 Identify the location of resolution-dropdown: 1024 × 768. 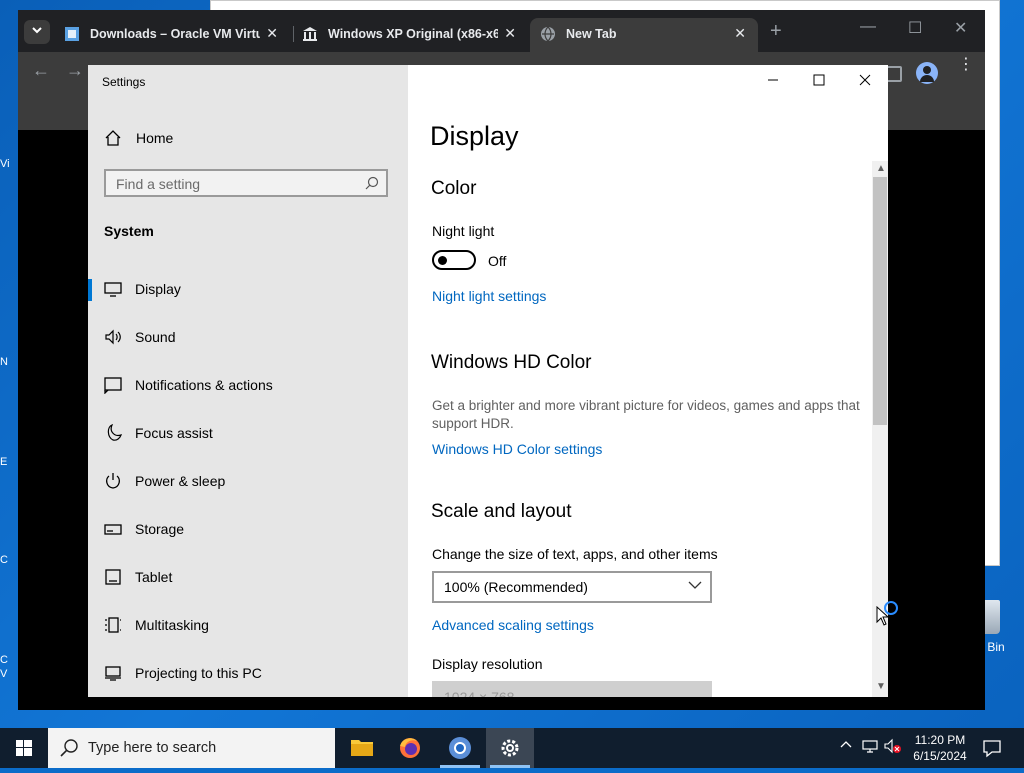
(572, 689).